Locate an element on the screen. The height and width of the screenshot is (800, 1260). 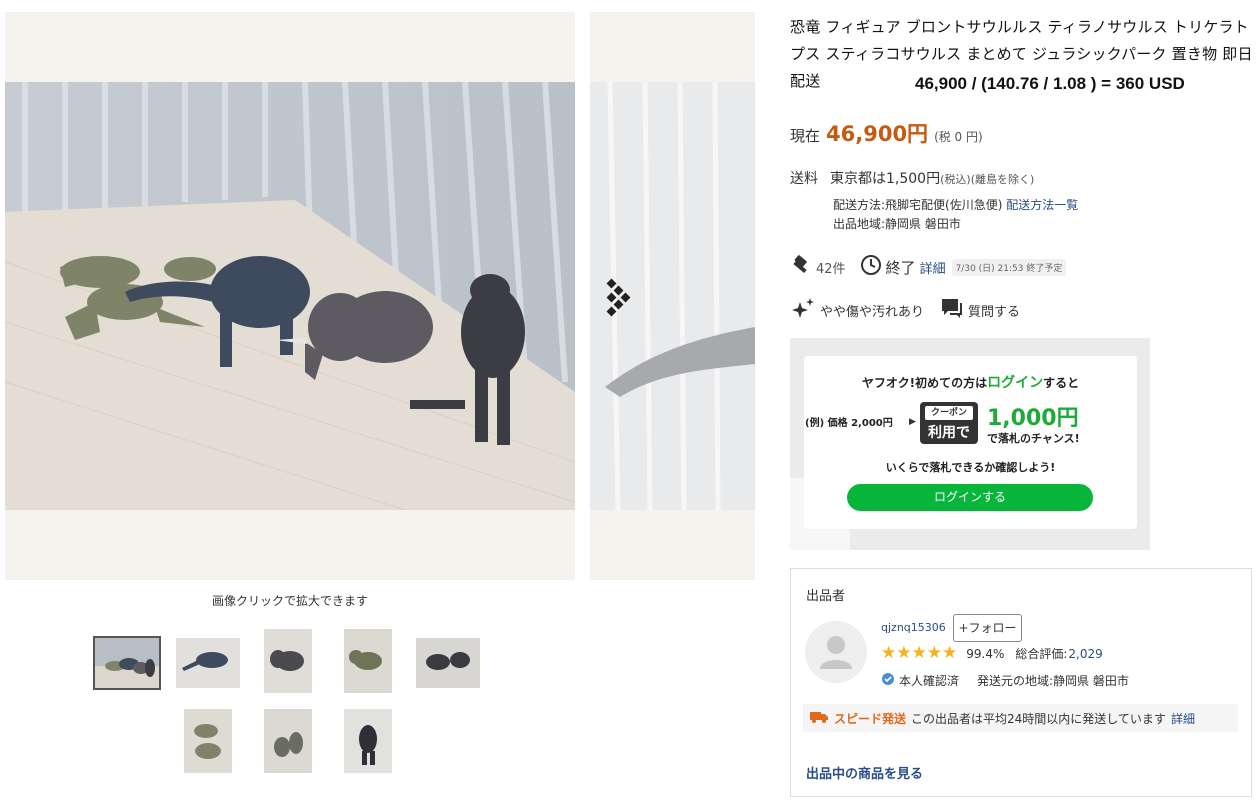
truck-icon is located at coordinates (819, 718).